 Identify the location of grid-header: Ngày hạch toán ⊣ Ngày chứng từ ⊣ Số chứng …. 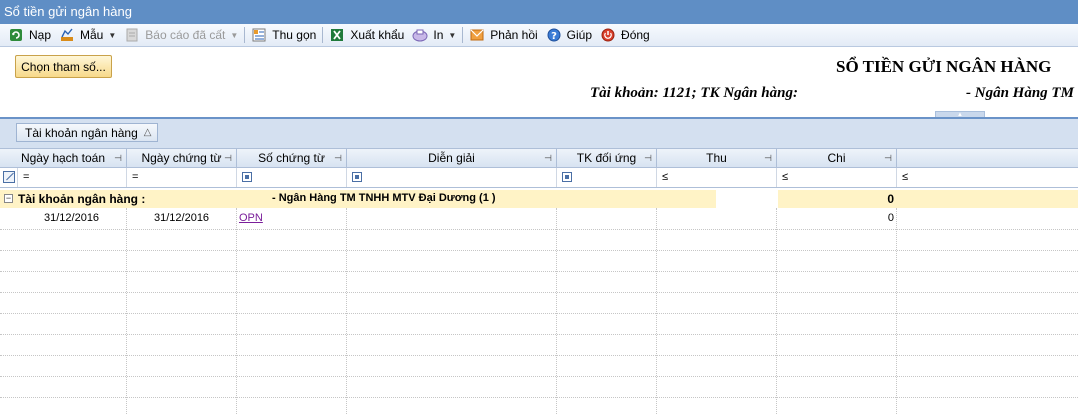
(539, 158).